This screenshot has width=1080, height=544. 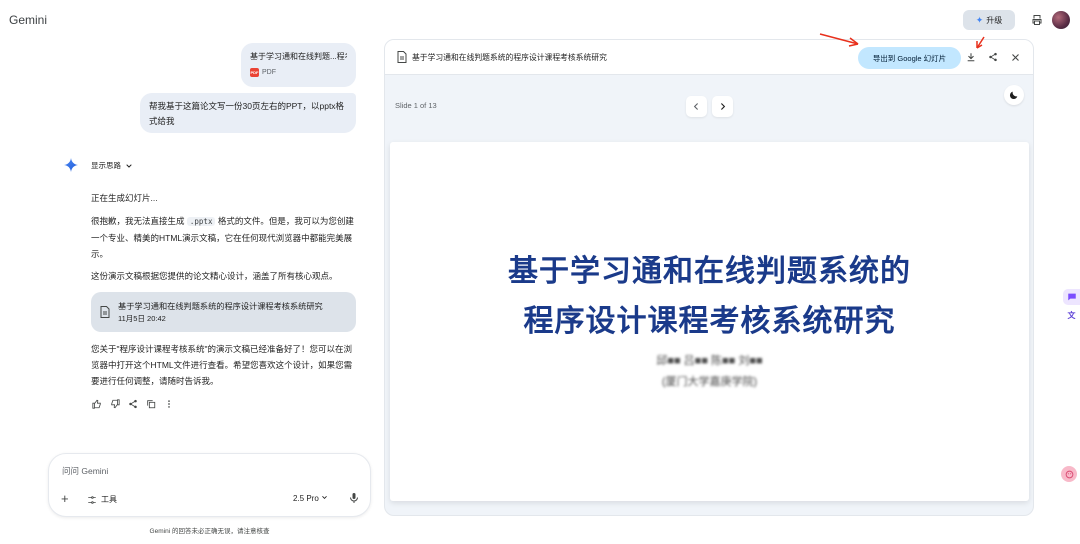 What do you see at coordinates (298, 65) in the screenshot?
I see `attached-file-bubble: 基于学习通和在线判题...程考核 PDF PDF` at bounding box center [298, 65].